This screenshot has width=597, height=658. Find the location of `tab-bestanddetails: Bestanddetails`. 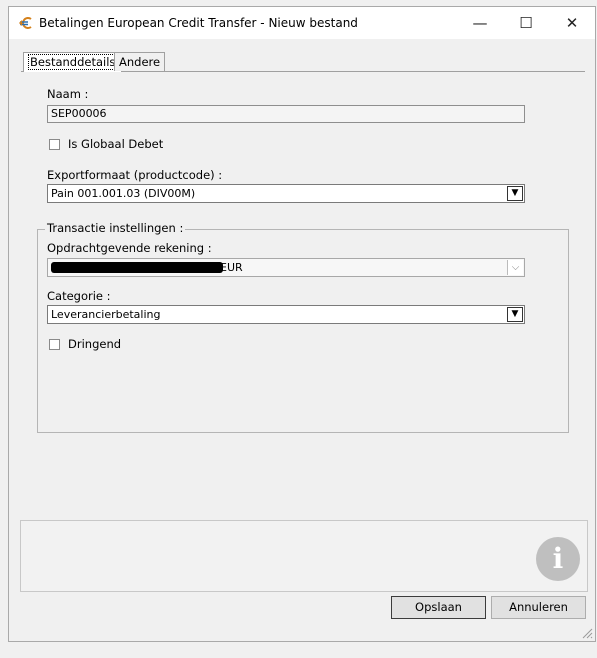

tab-bestanddetails: Bestanddetails is located at coordinates (73, 62).